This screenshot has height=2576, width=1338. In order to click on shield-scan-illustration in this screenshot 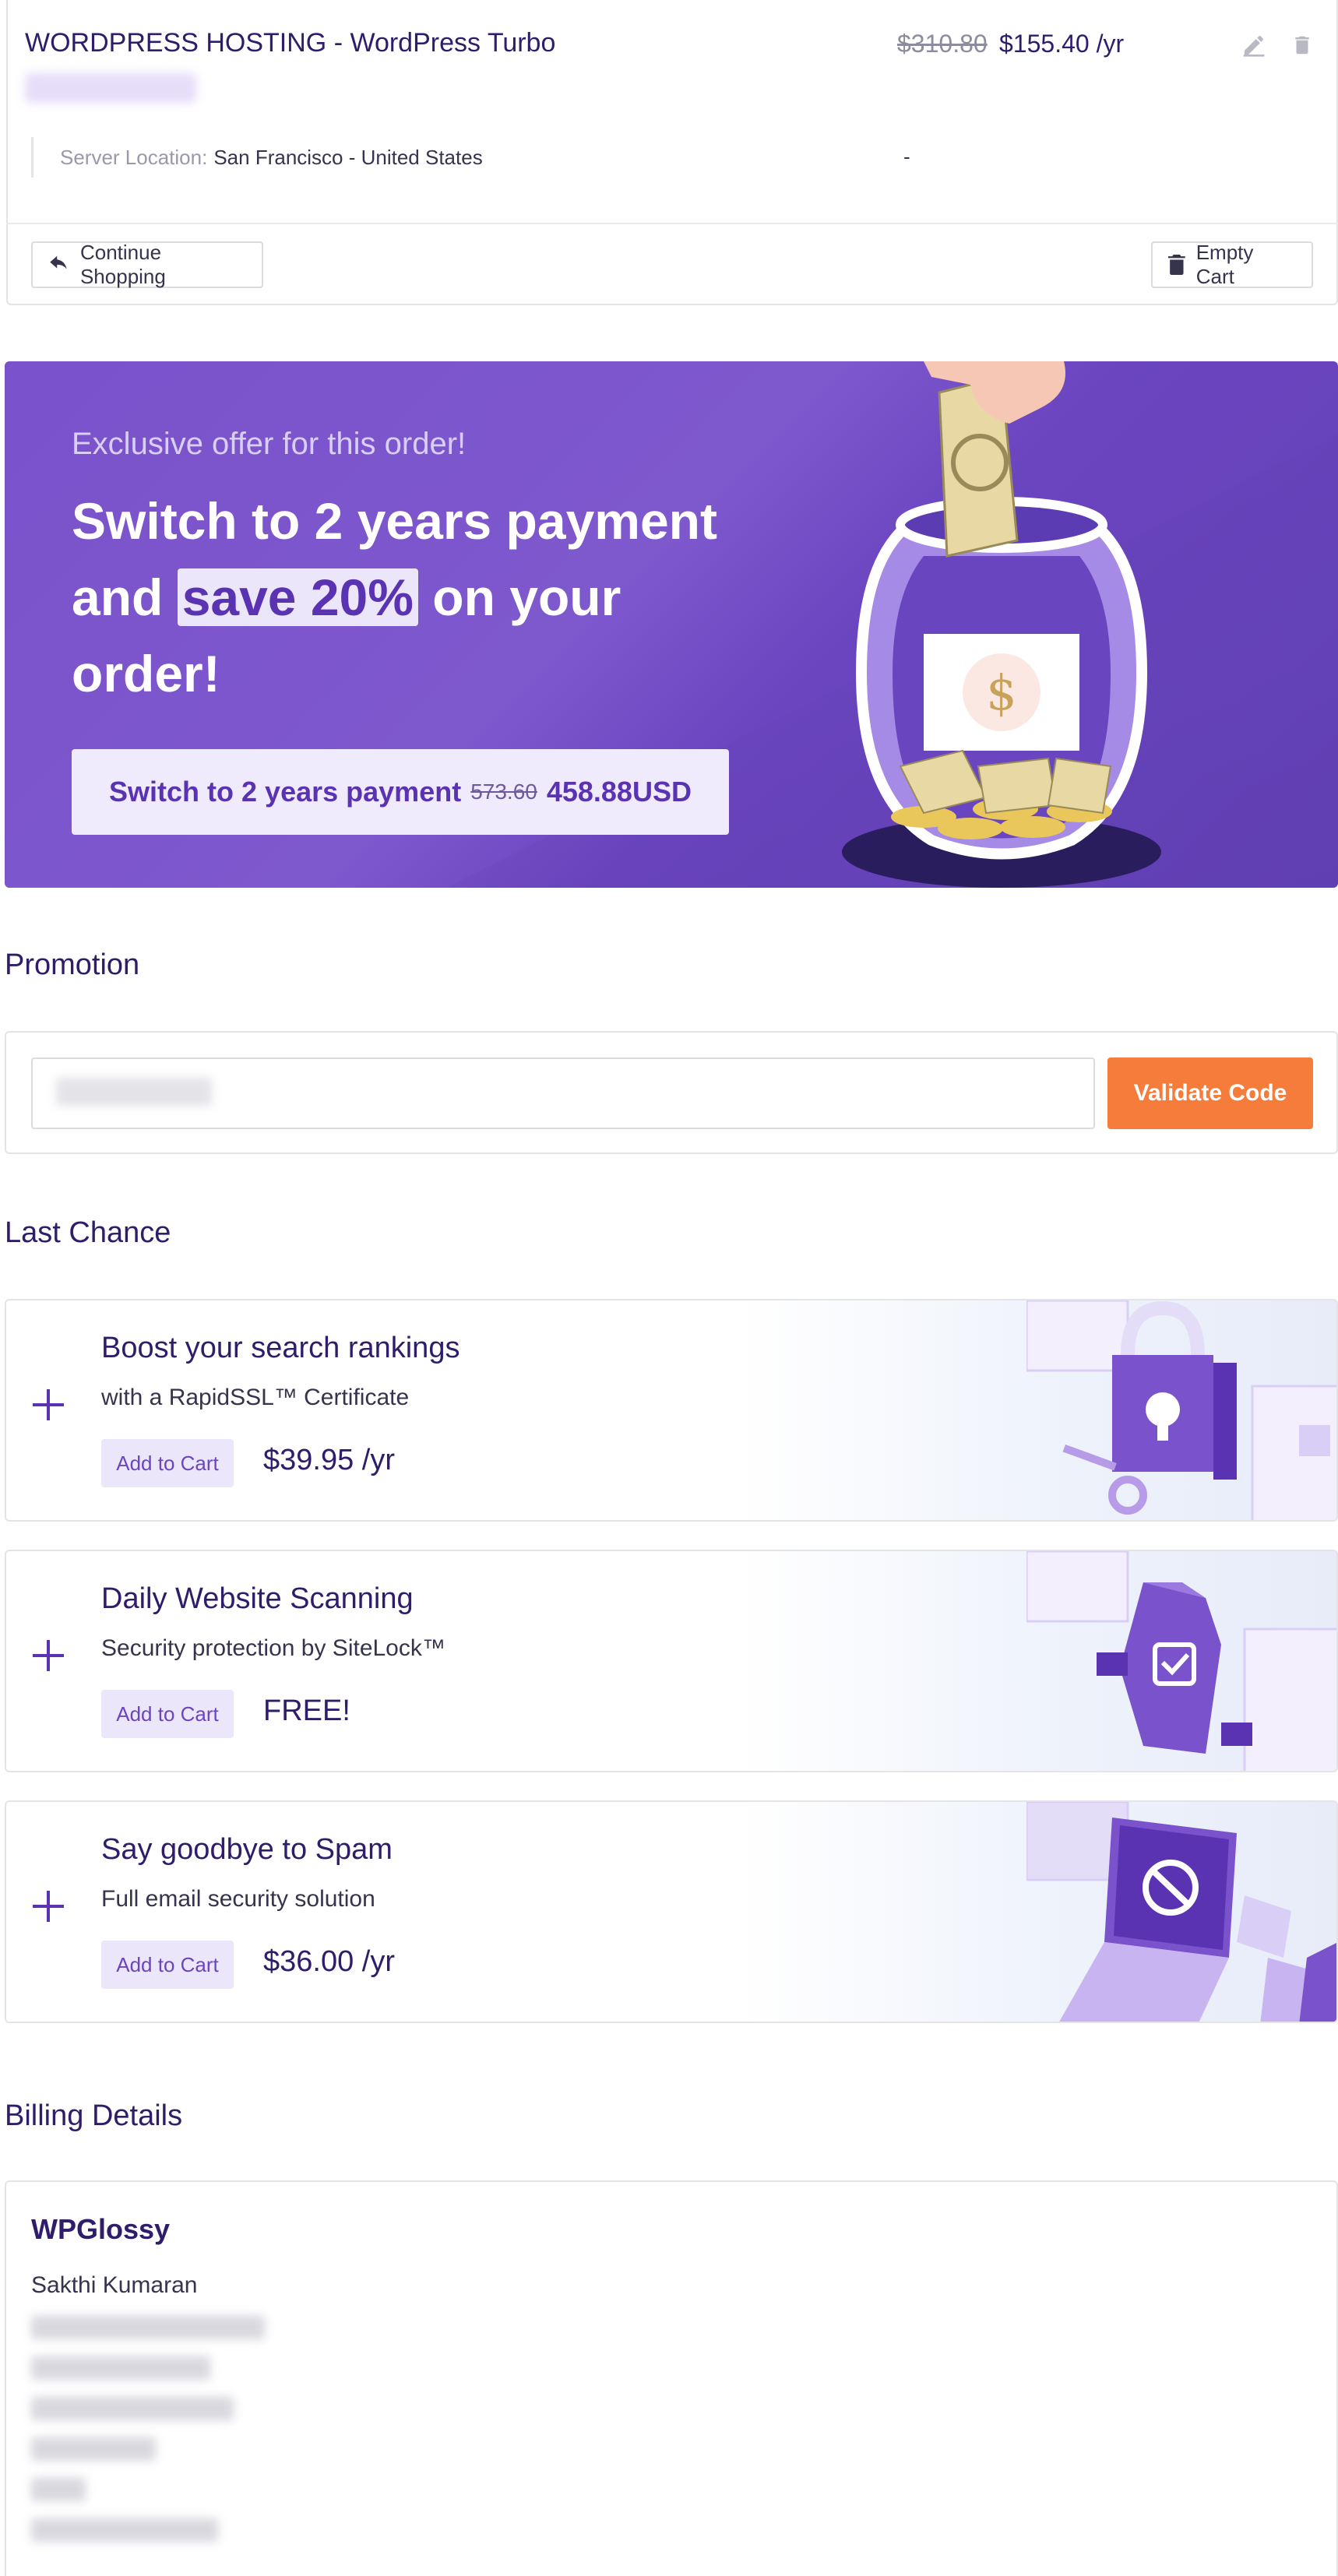, I will do `click(1181, 1661)`.